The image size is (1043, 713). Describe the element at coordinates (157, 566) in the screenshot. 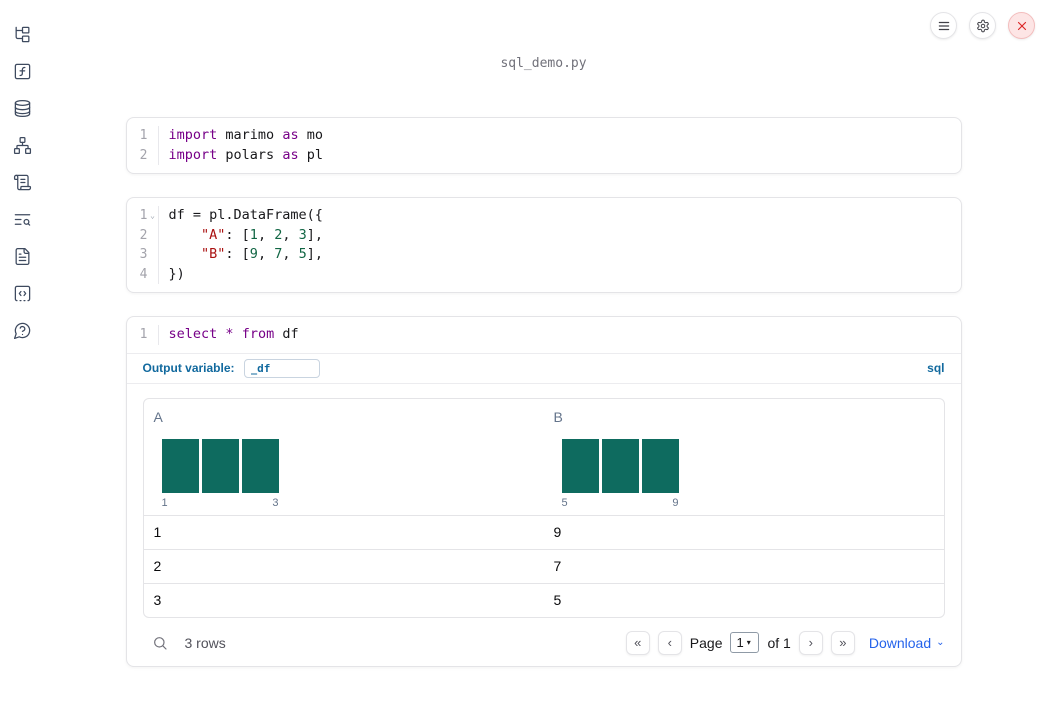

I see `table-cell: 2` at that location.